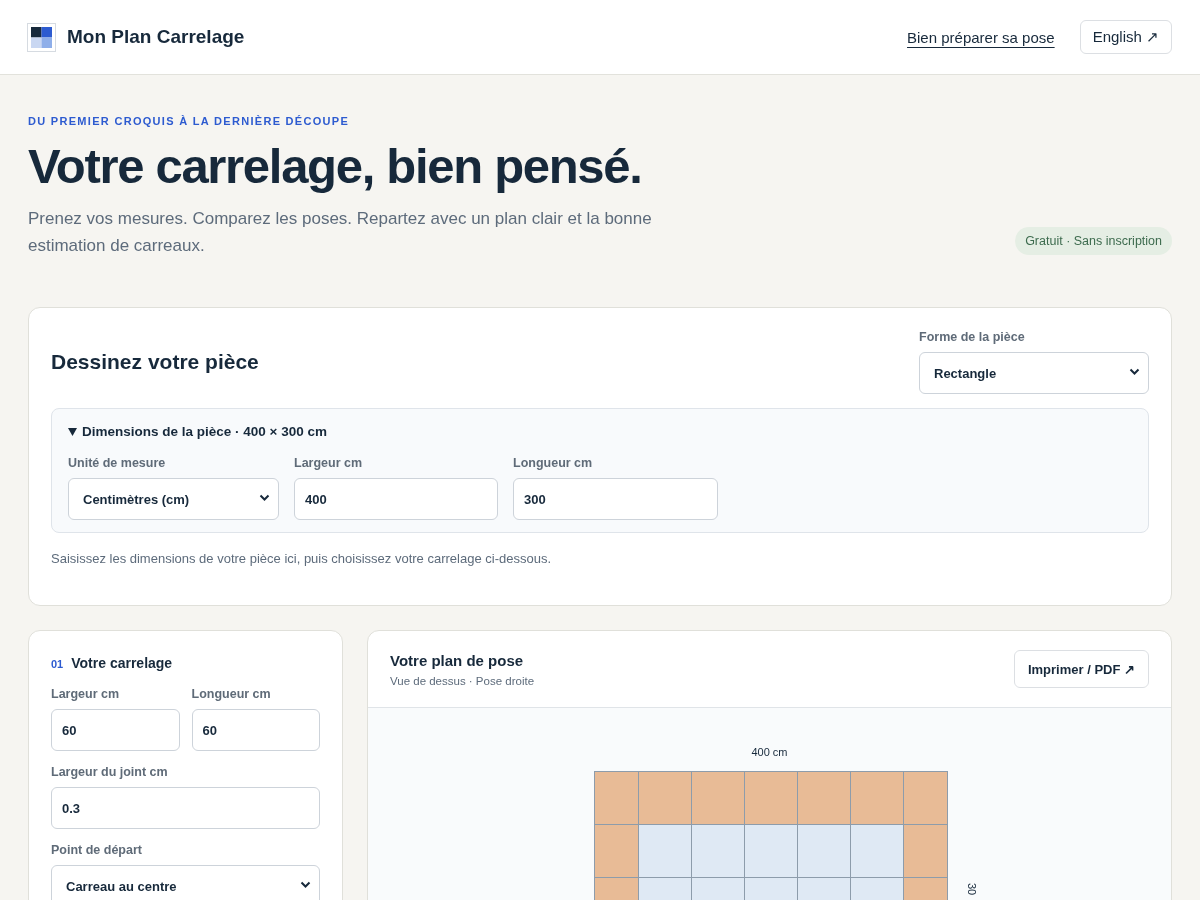 The width and height of the screenshot is (1200, 900). I want to click on start-point-select: Carreau au centre, so click(185, 882).